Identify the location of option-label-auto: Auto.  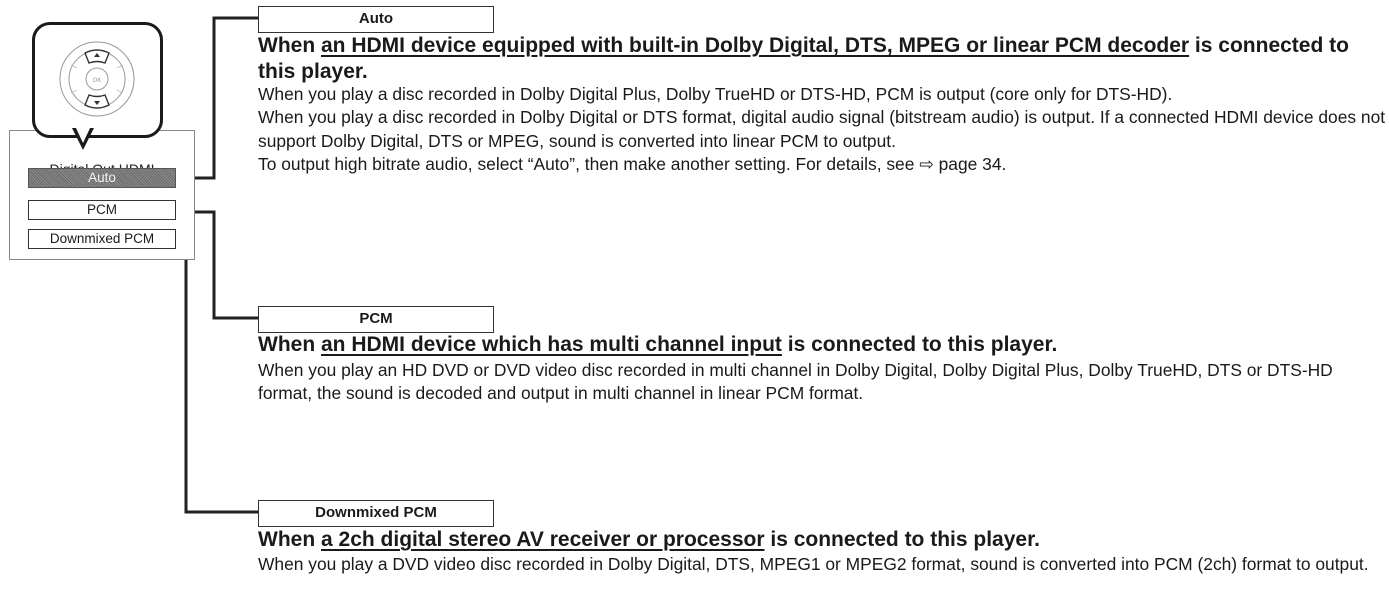
(376, 19).